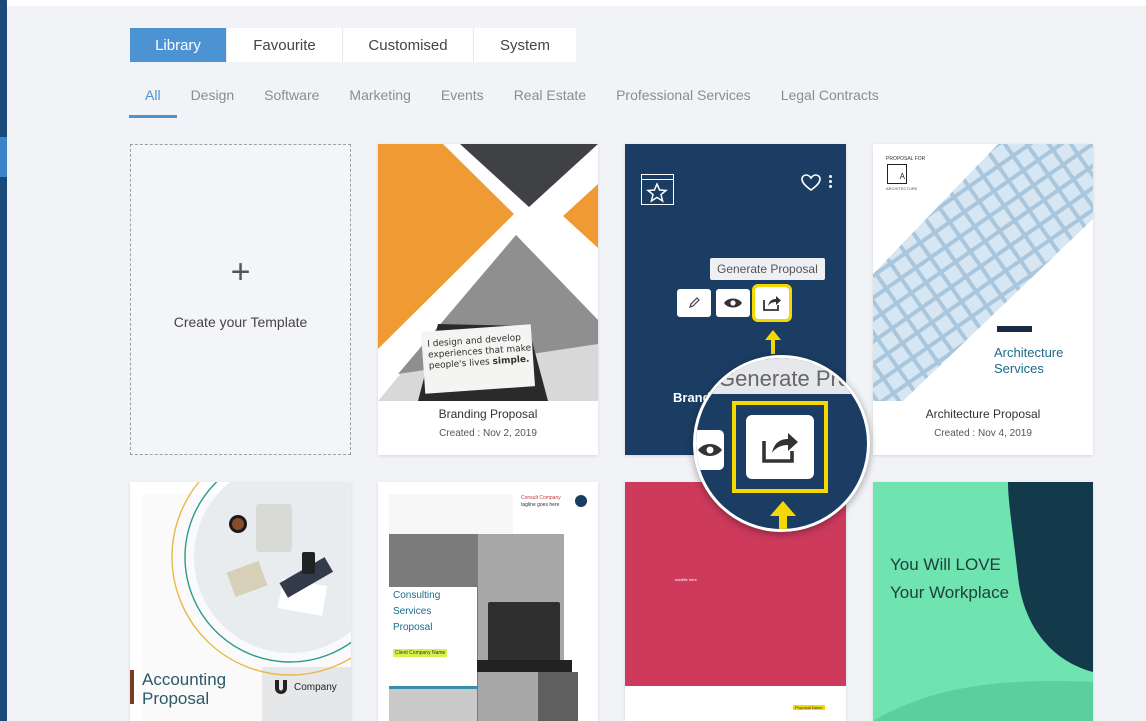 The height and width of the screenshot is (721, 1146). I want to click on template-title: Architecture Proposal, so click(983, 414).